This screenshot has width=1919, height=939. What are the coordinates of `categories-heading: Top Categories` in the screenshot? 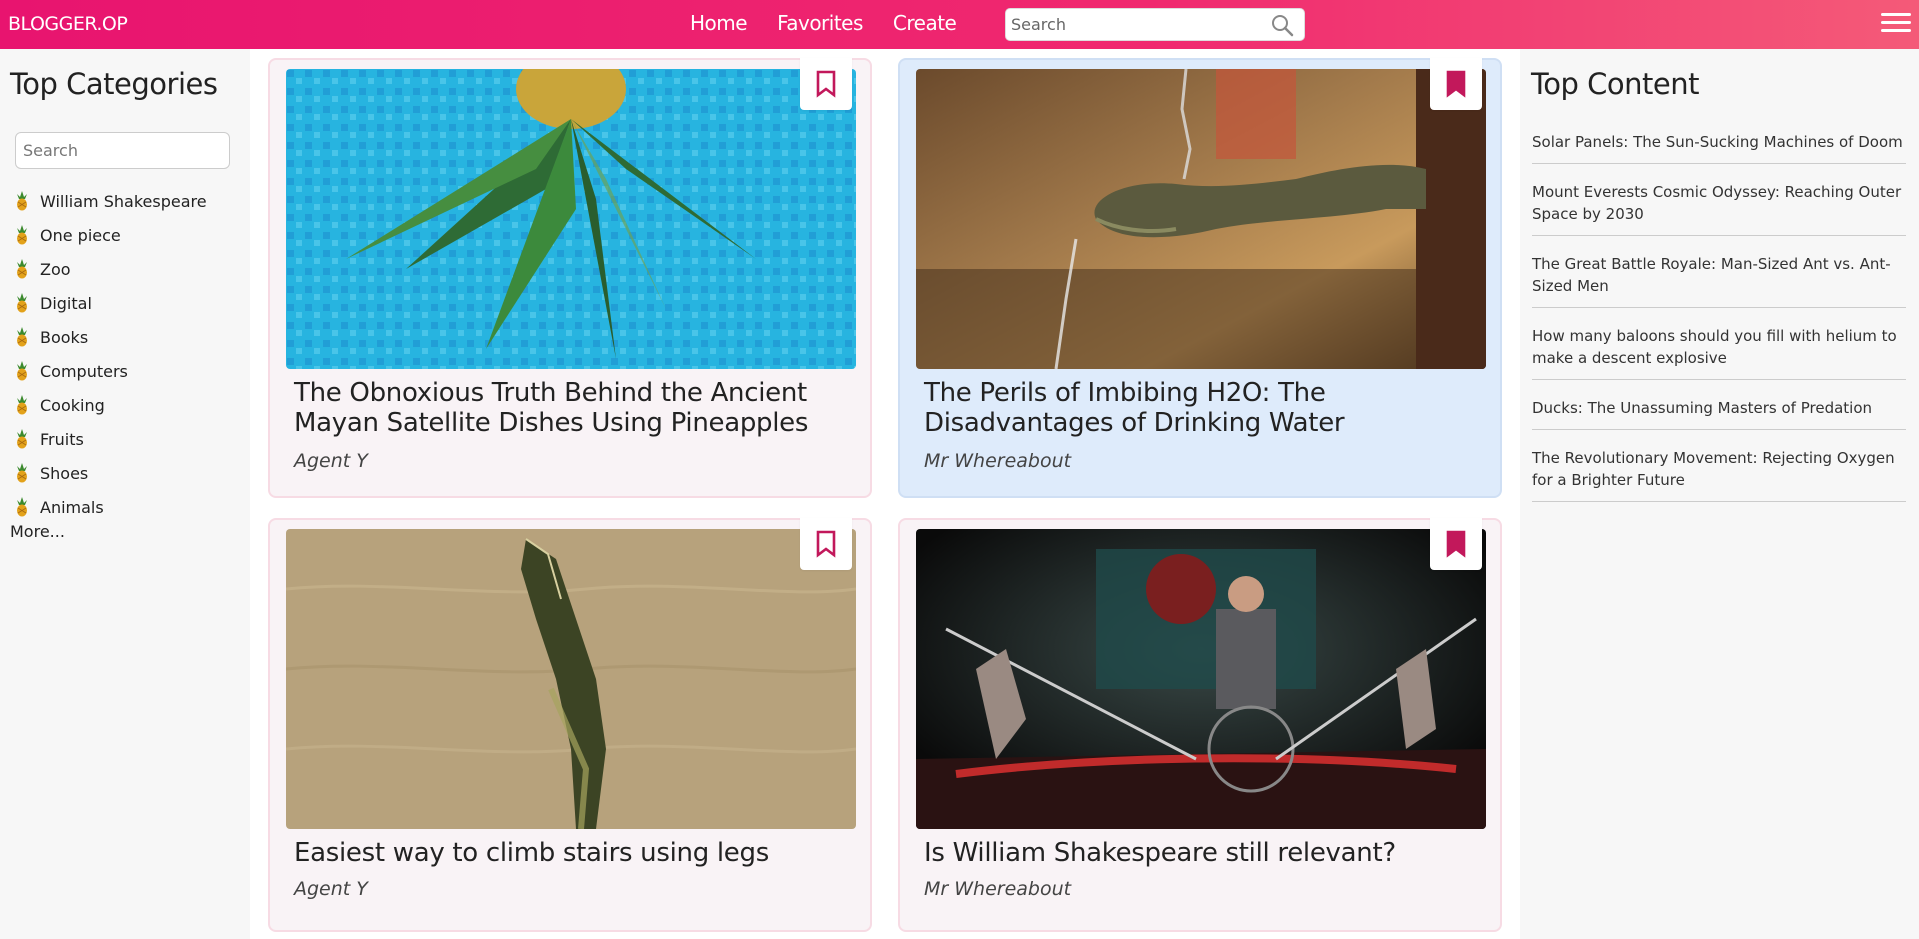 It's located at (114, 84).